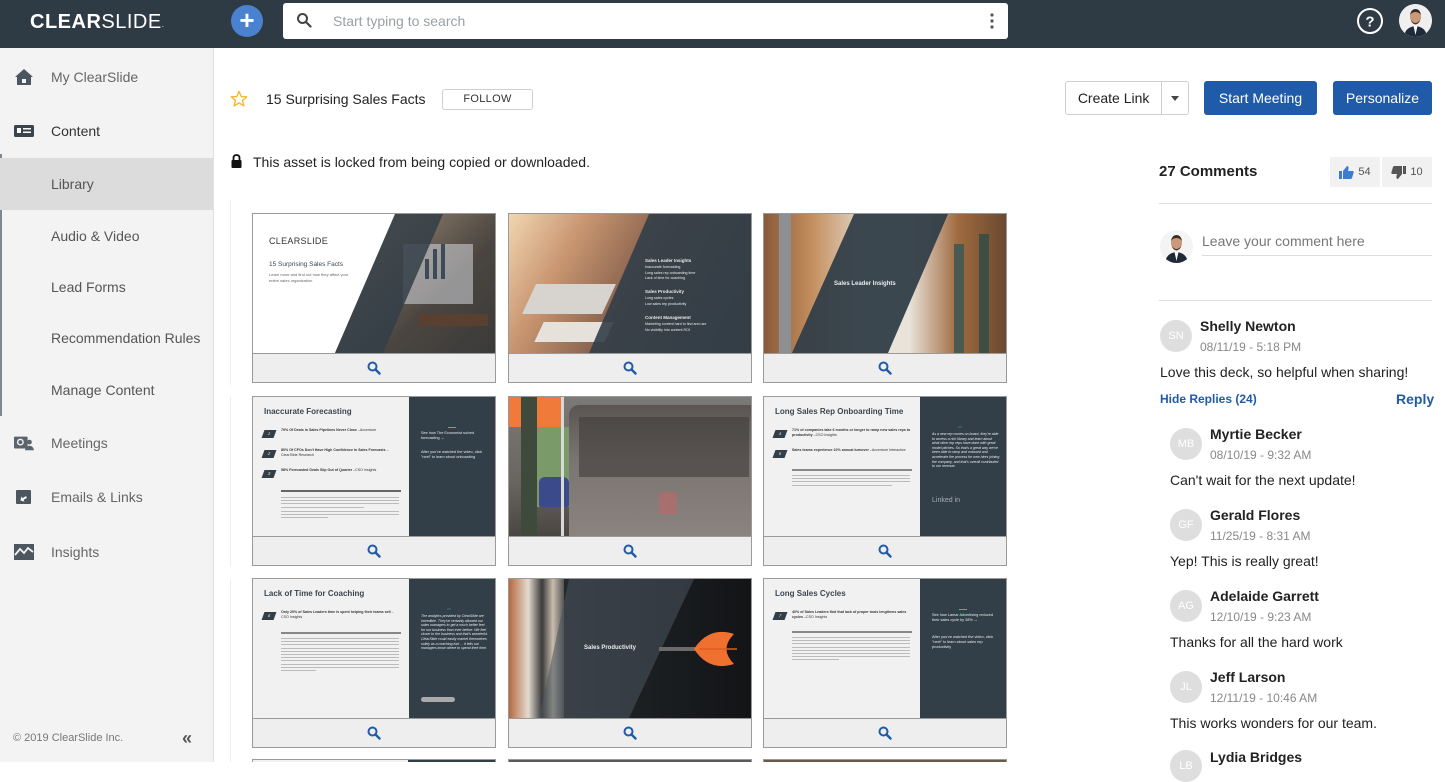  I want to click on slide-preview: Sales Productivity, so click(630, 648).